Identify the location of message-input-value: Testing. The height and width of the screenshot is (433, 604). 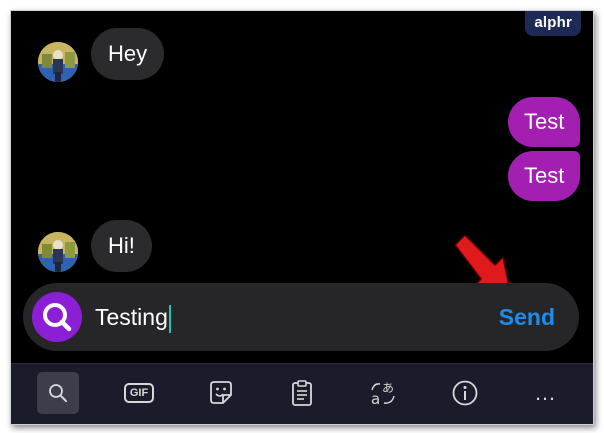
(131, 317).